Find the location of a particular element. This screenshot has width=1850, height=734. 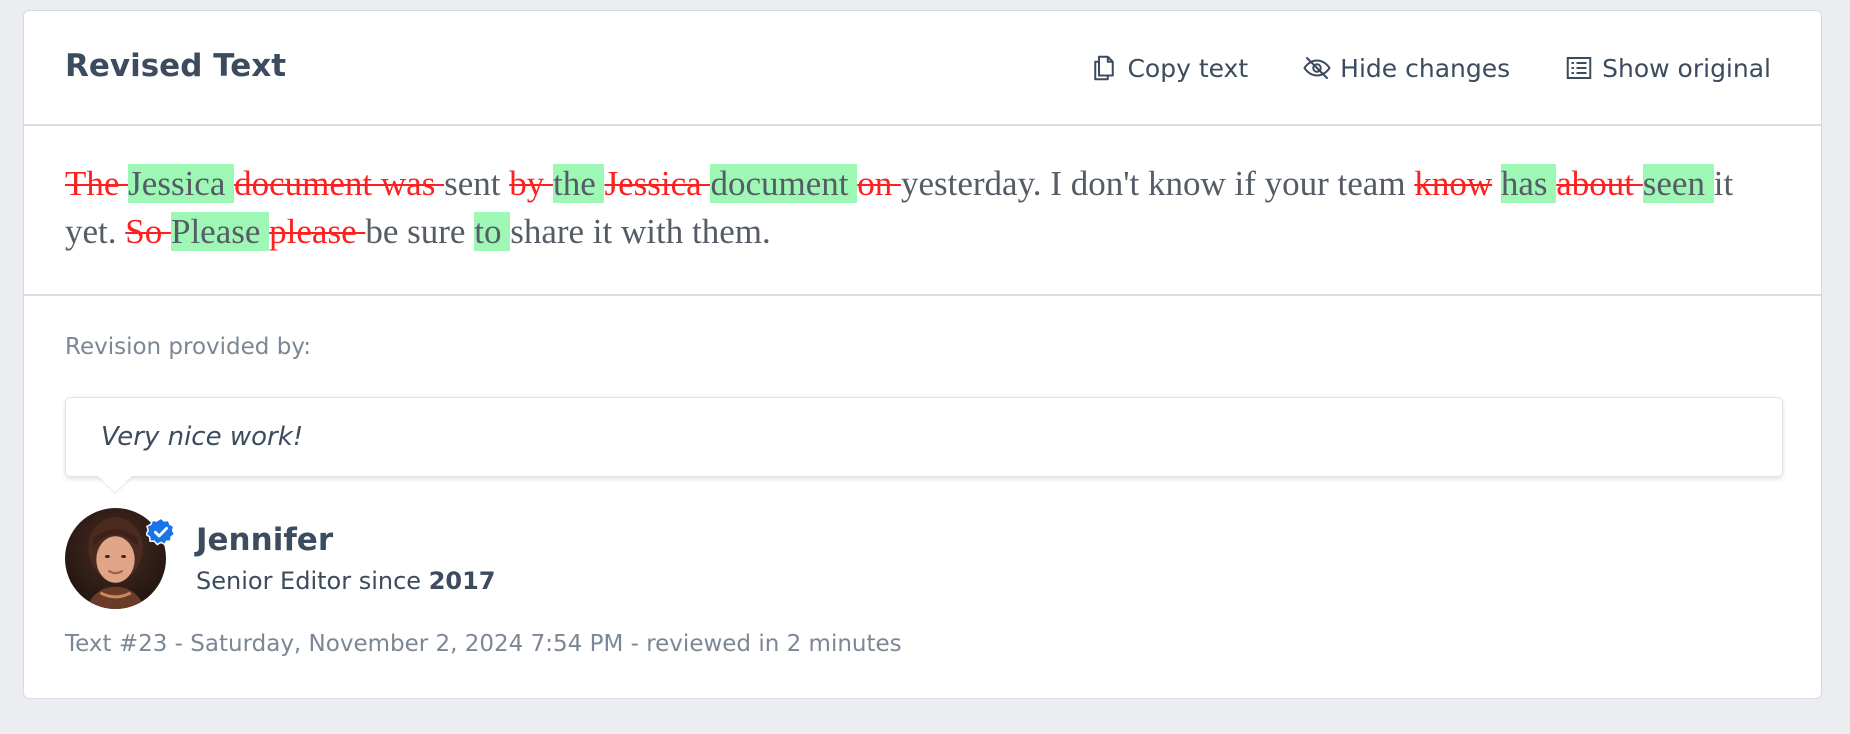

list-icon is located at coordinates (1579, 68).